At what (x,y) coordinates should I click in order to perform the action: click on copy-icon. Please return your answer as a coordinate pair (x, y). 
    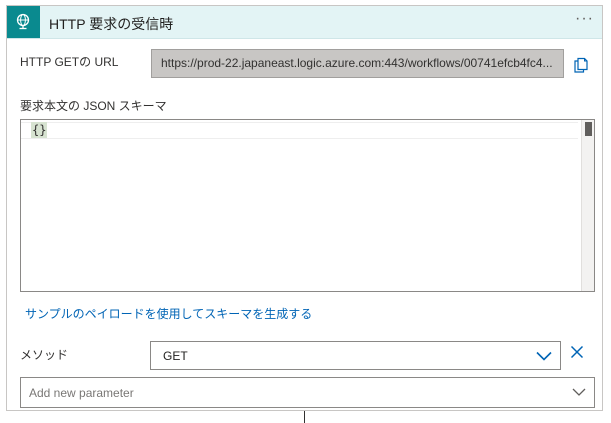
    Looking at the image, I should click on (581, 65).